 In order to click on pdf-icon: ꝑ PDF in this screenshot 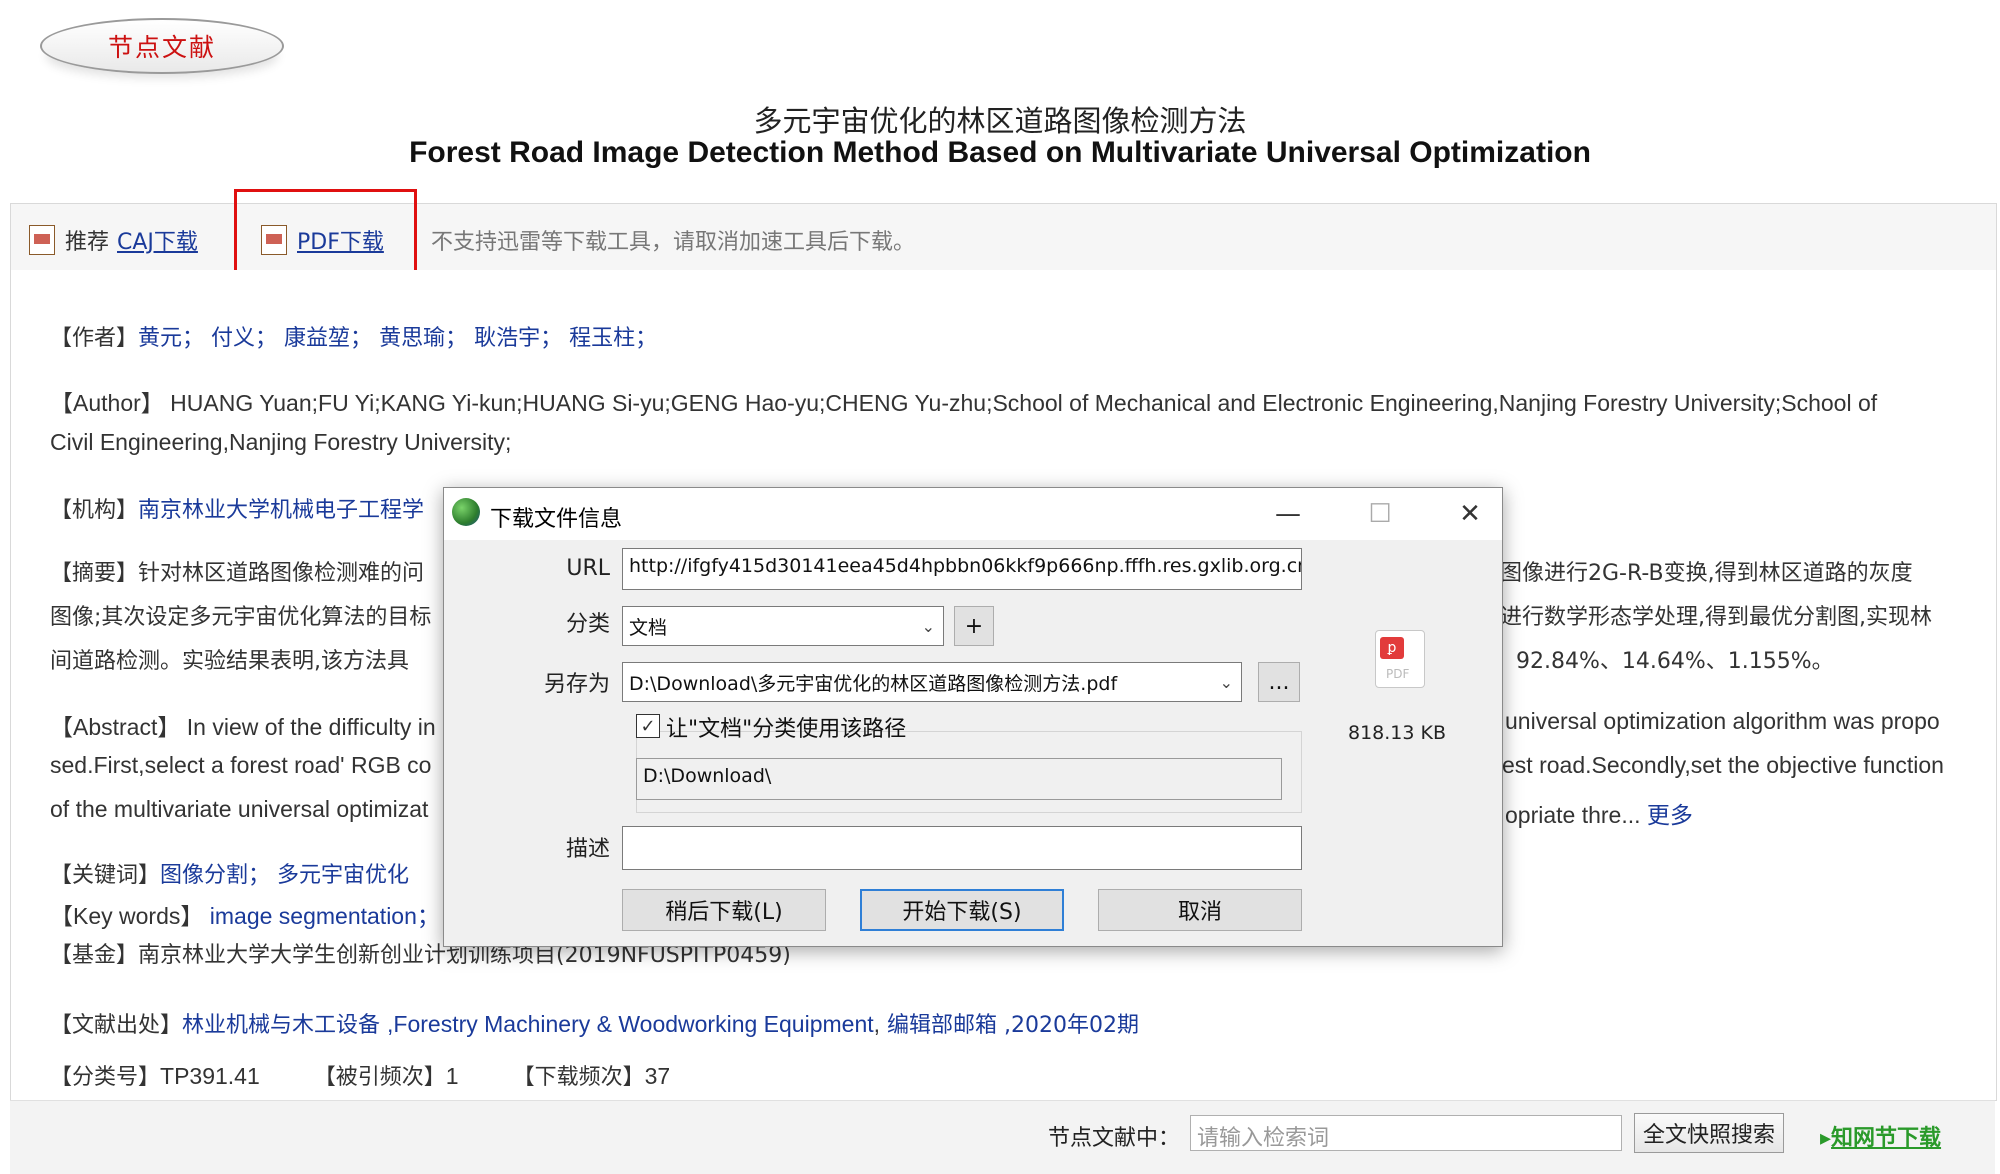, I will do `click(1400, 659)`.